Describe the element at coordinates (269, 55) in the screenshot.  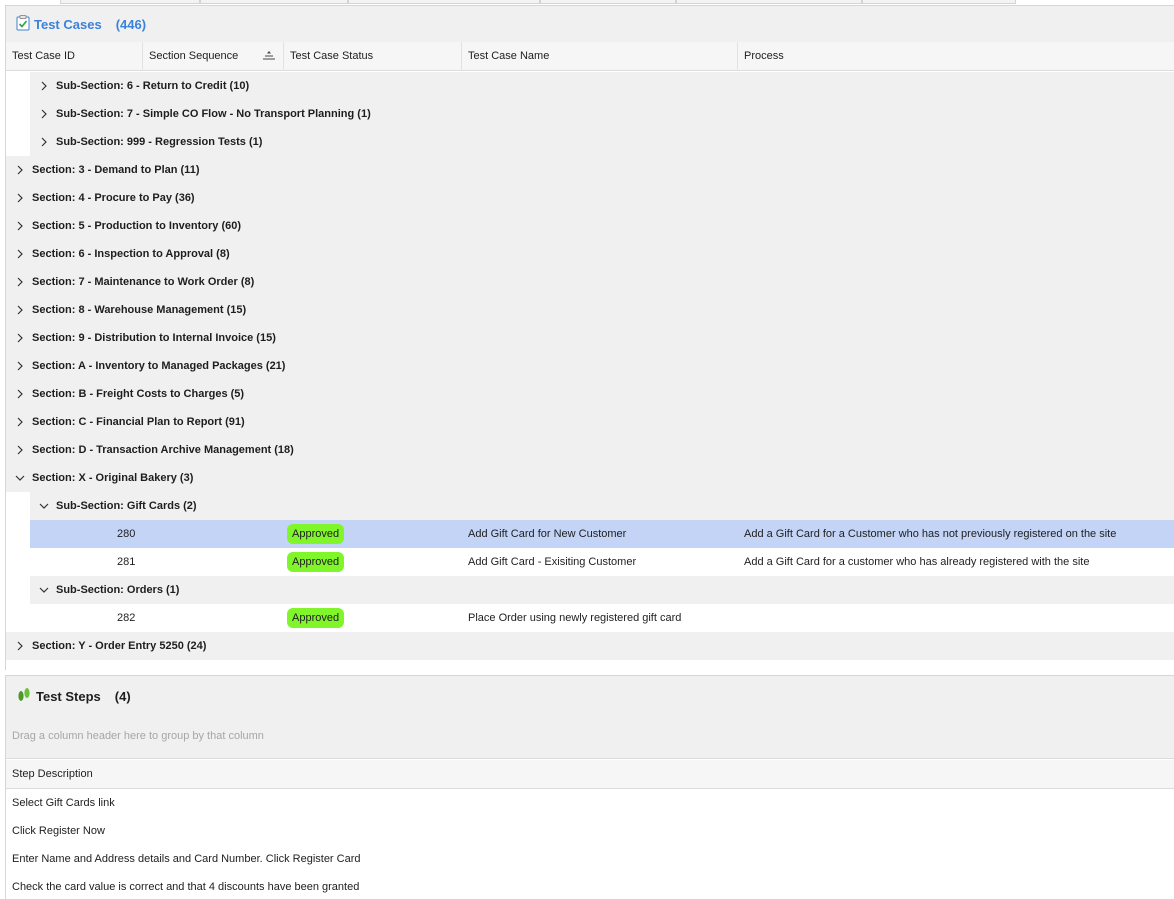
I see `sort-ascending-icon` at that location.